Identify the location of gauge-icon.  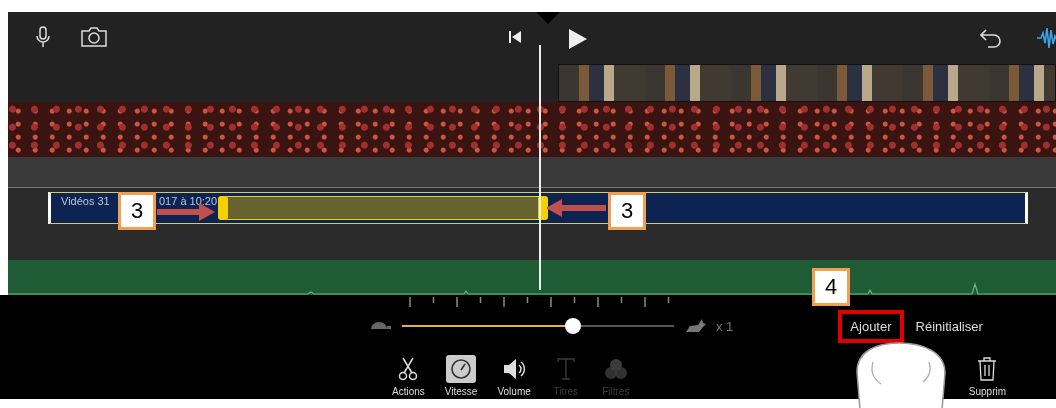
(461, 369).